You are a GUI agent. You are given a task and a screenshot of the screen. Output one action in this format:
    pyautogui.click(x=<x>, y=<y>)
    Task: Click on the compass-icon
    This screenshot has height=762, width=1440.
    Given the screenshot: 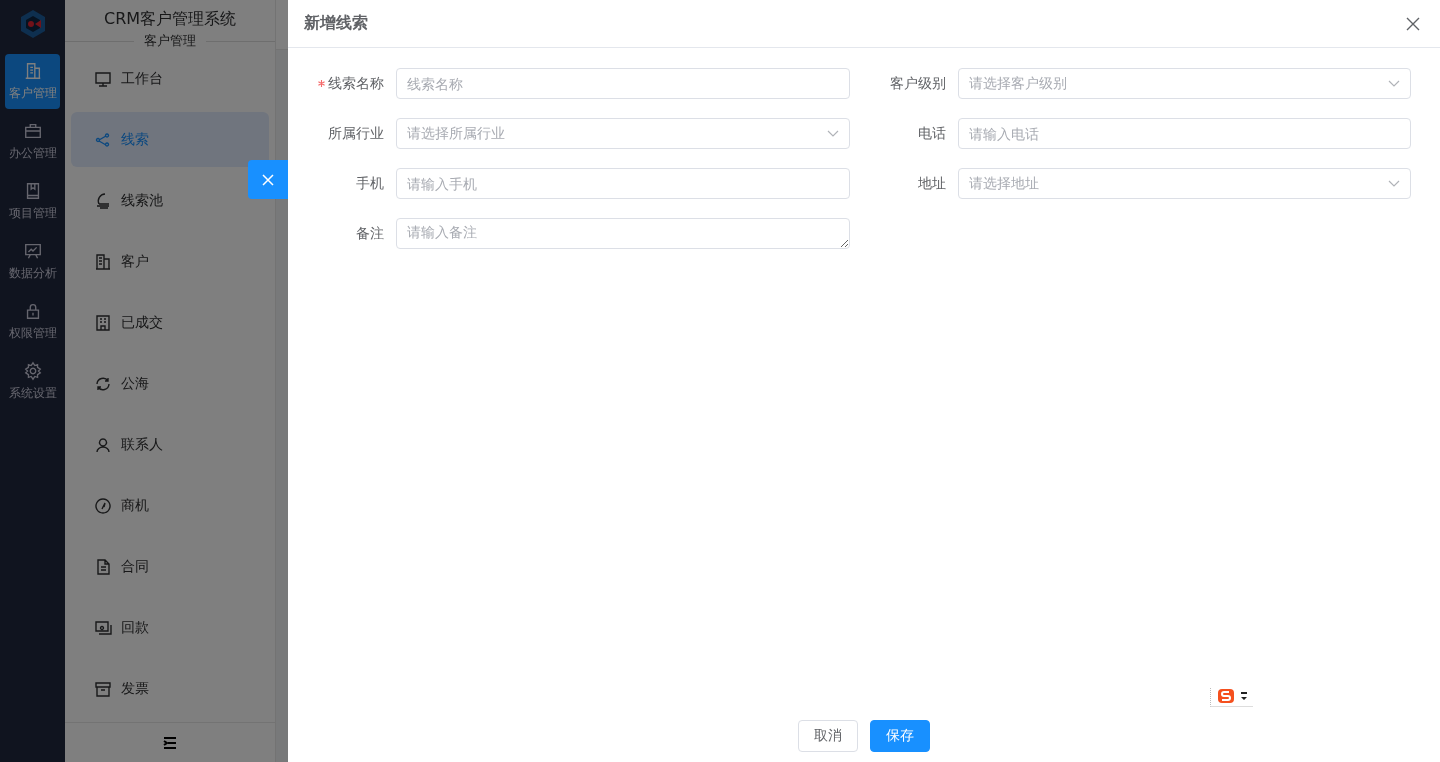 What is the action you would take?
    pyautogui.click(x=103, y=505)
    